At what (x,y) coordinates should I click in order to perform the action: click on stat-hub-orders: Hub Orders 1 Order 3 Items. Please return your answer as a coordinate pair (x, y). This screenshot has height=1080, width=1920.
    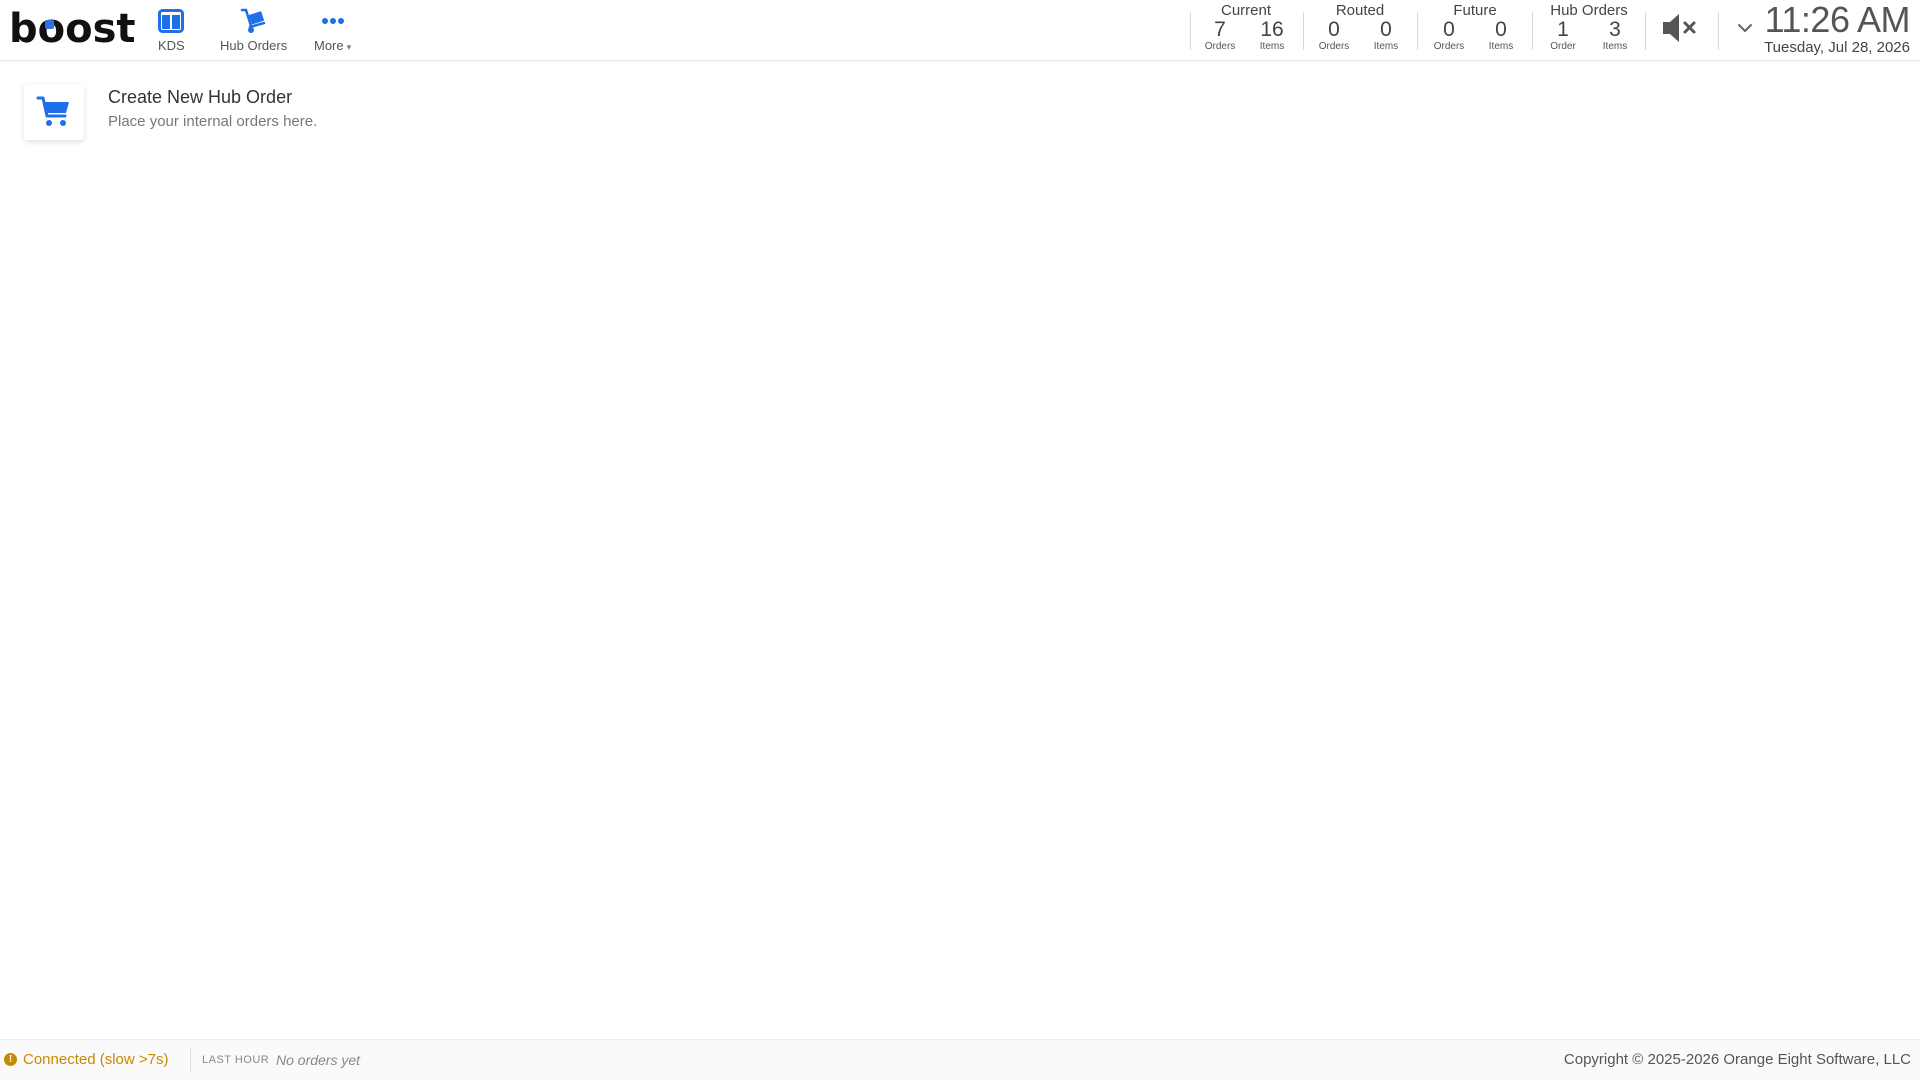
    Looking at the image, I should click on (1589, 27).